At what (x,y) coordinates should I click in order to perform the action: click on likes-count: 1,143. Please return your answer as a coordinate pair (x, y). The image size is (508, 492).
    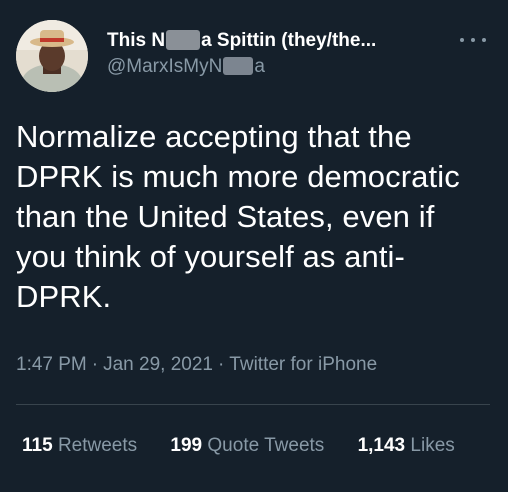
    Looking at the image, I should click on (381, 445).